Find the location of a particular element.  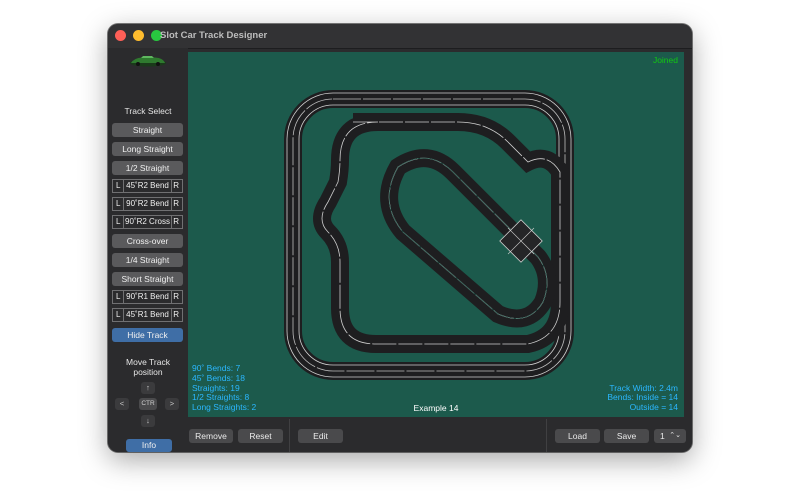

save-slot-select: 1 ⌃⌄ is located at coordinates (670, 436).